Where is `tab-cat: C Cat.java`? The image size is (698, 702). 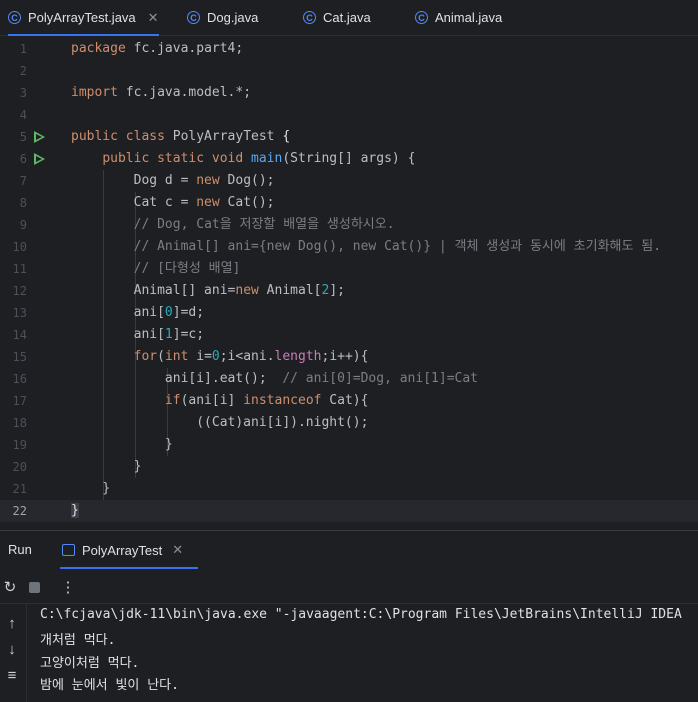 tab-cat: C Cat.java is located at coordinates (337, 17).